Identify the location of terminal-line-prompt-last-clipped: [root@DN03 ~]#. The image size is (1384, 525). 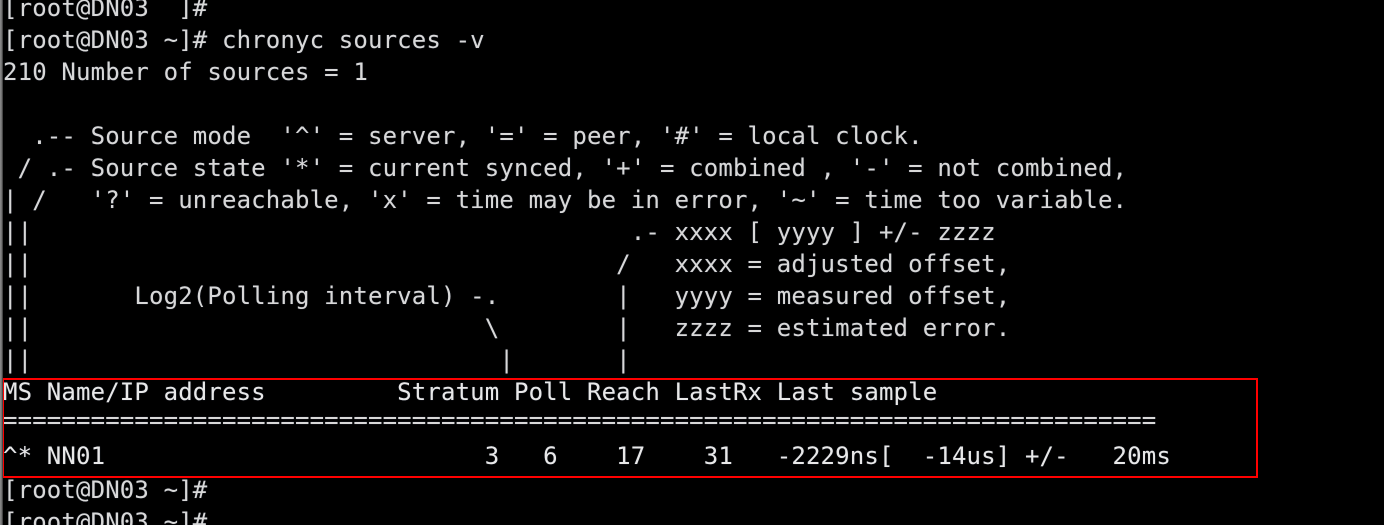
(105, 516).